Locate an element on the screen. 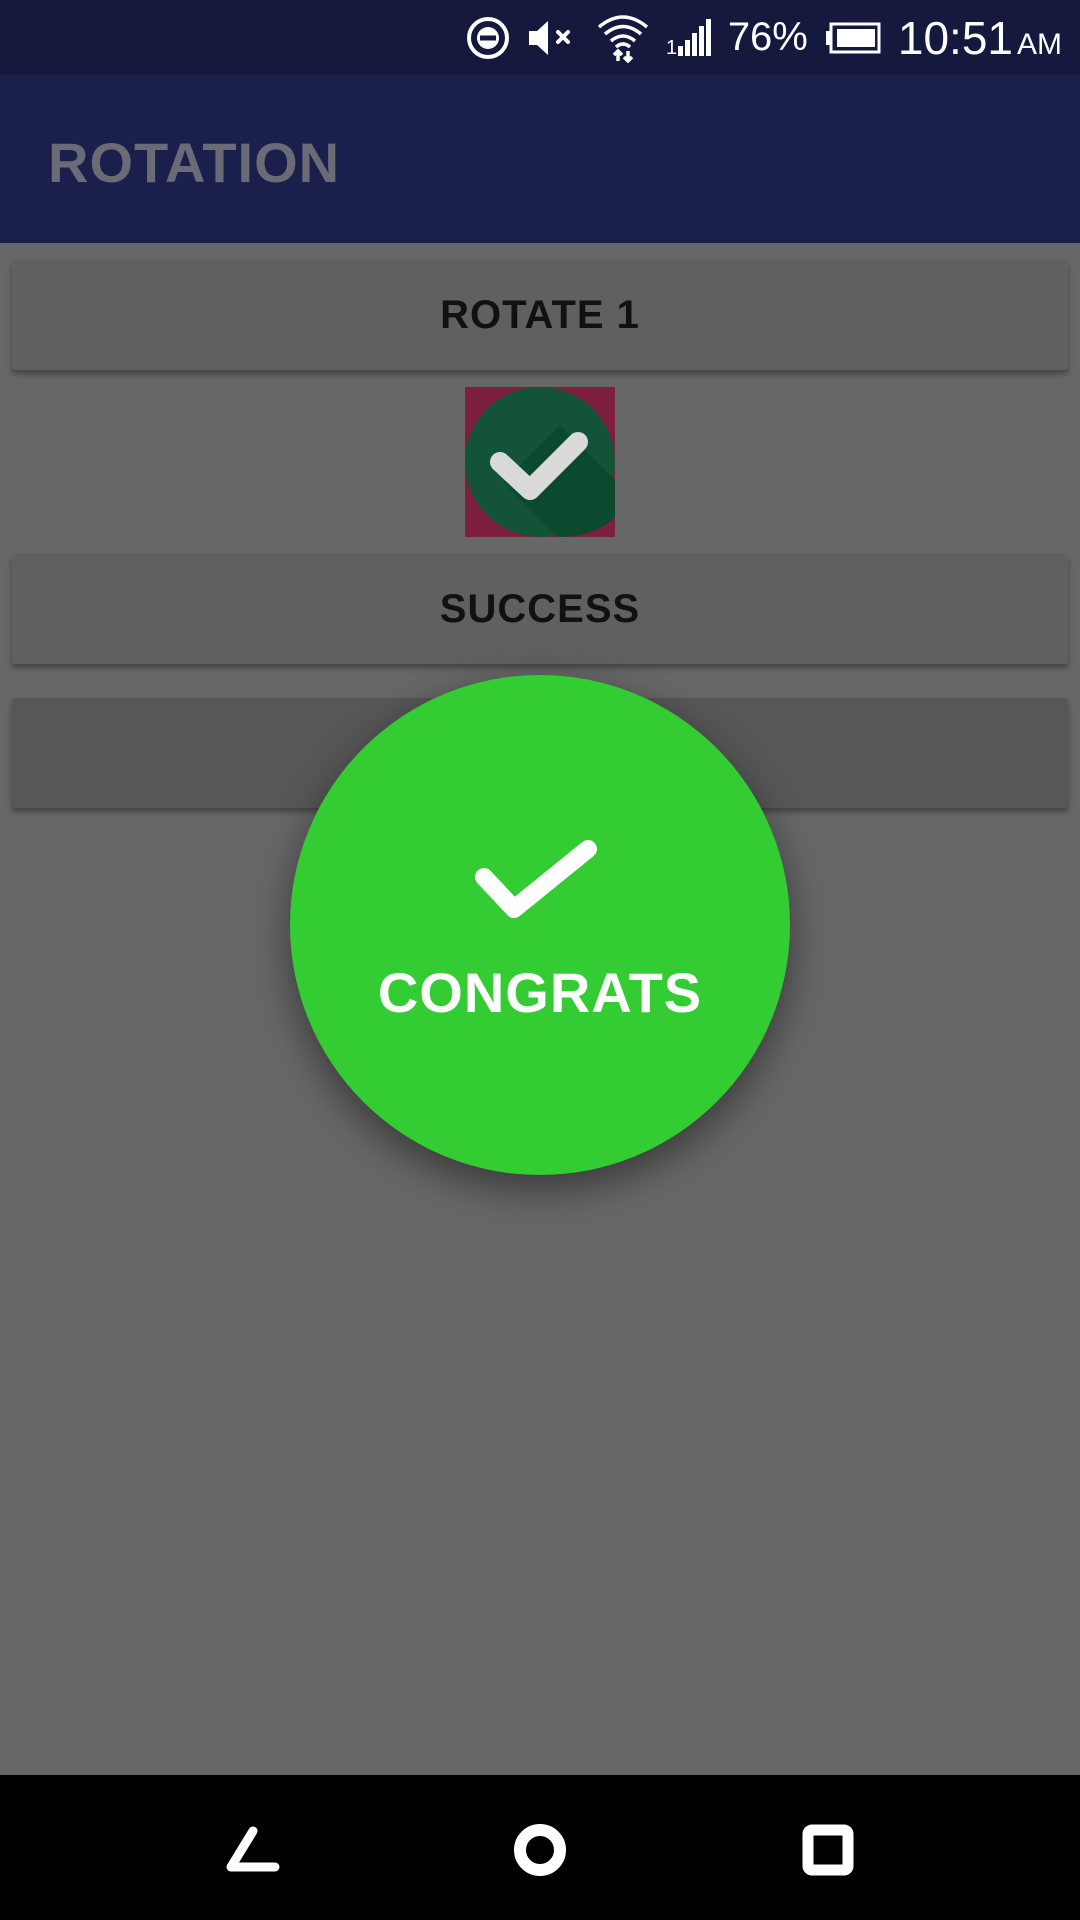 Image resolution: width=1080 pixels, height=1920 pixels. clock: 10:51 AM is located at coordinates (980, 38).